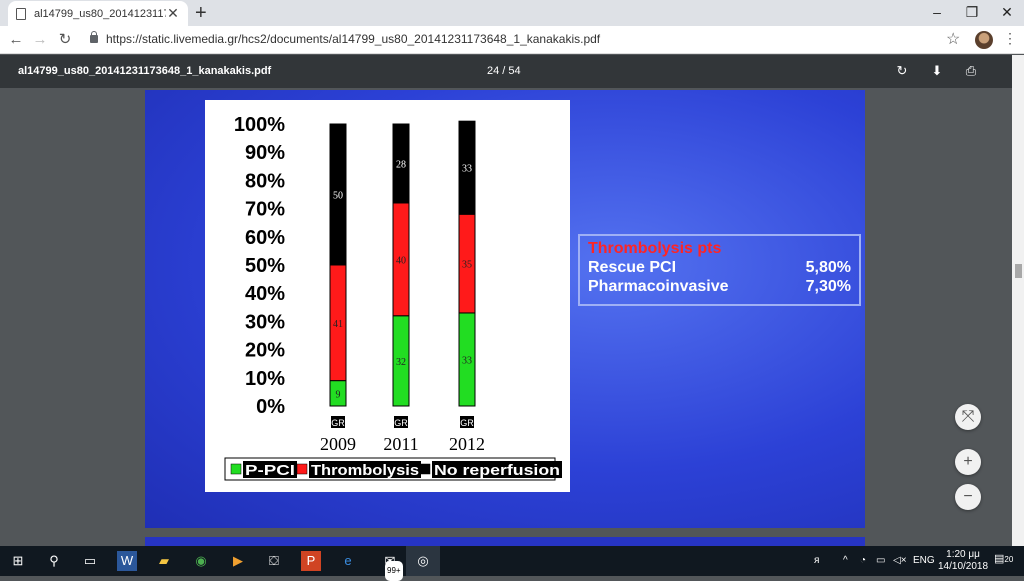 The image size is (1024, 581). What do you see at coordinates (365, 470) in the screenshot?
I see `legend-label: Thrombolysis` at bounding box center [365, 470].